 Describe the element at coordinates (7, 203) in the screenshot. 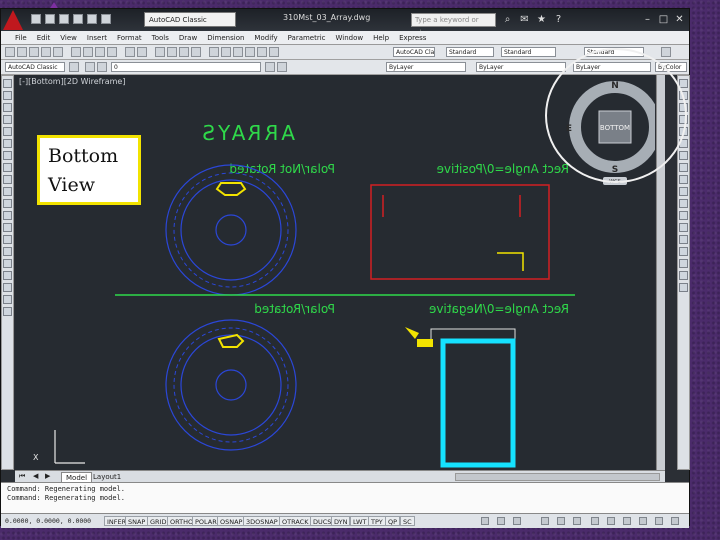

I see `ellipse-arc-icon` at that location.